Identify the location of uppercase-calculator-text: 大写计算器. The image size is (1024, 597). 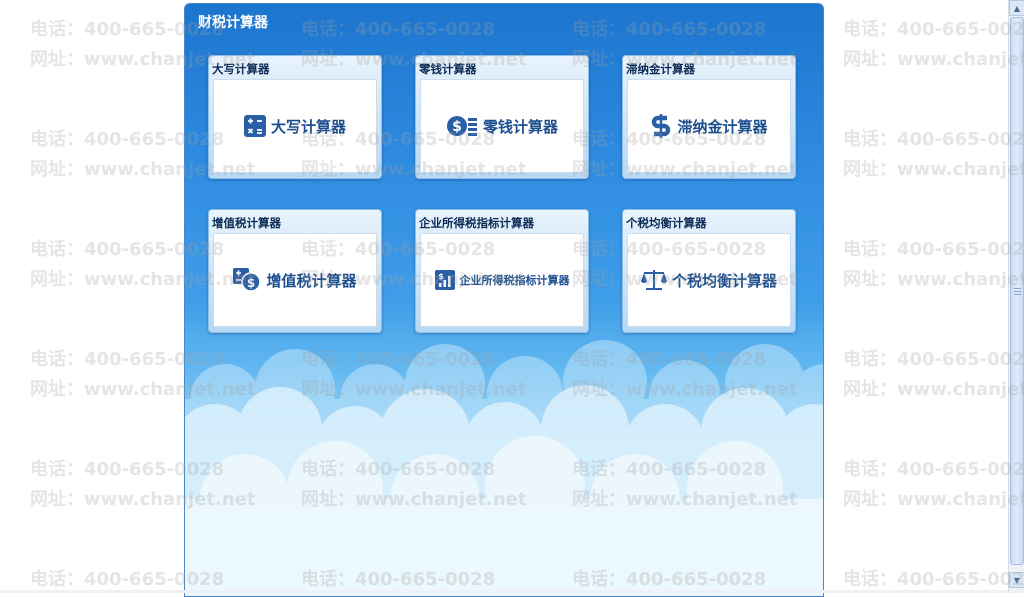
(308, 126).